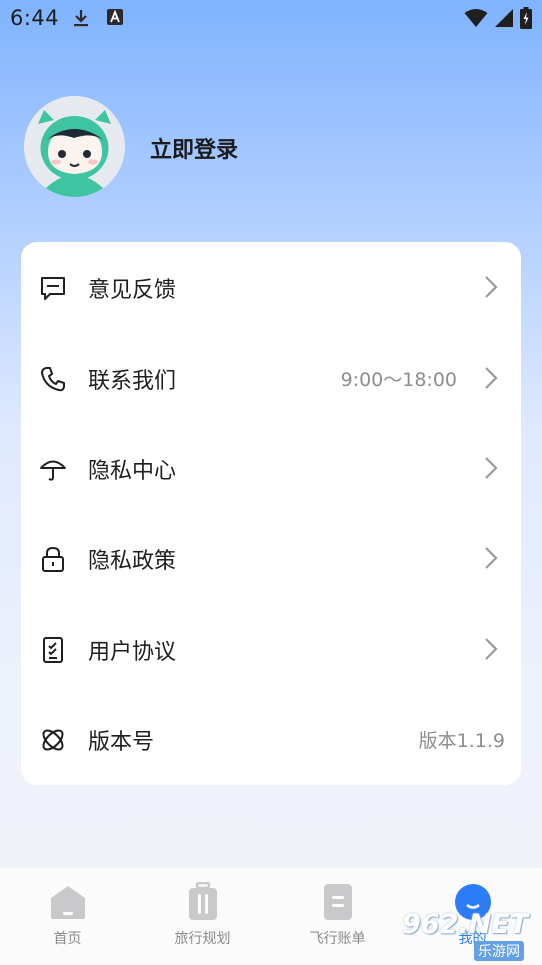 The image size is (542, 965). I want to click on status-right-icons, so click(498, 20).